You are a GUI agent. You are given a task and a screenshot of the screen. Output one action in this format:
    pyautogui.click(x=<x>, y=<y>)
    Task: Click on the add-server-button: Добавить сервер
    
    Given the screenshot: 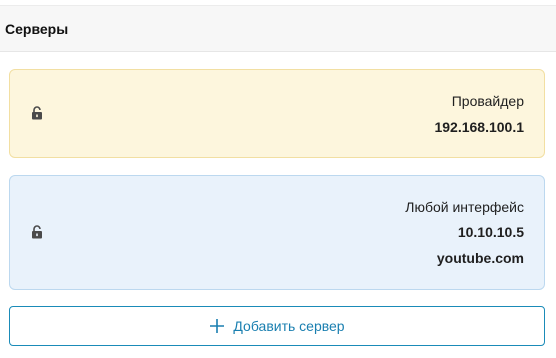 What is the action you would take?
    pyautogui.click(x=277, y=326)
    